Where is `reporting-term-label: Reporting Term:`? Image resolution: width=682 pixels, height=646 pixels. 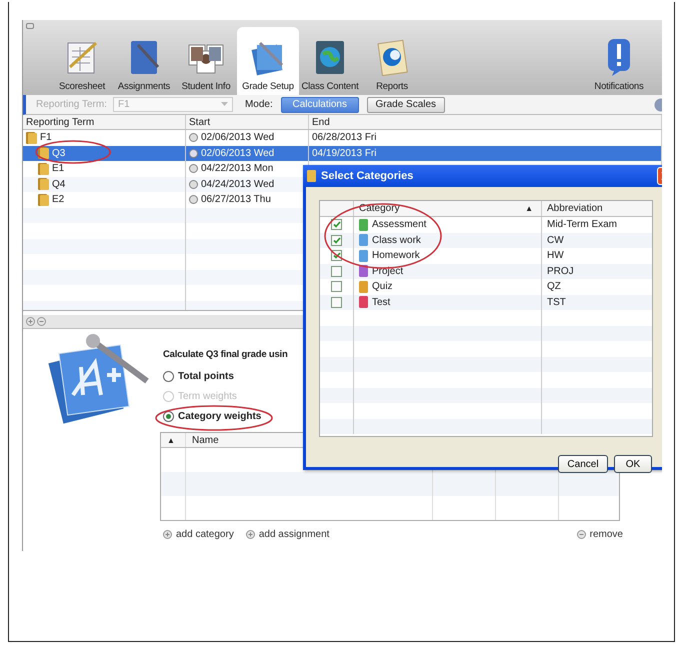
reporting-term-label: Reporting Term: is located at coordinates (71, 104).